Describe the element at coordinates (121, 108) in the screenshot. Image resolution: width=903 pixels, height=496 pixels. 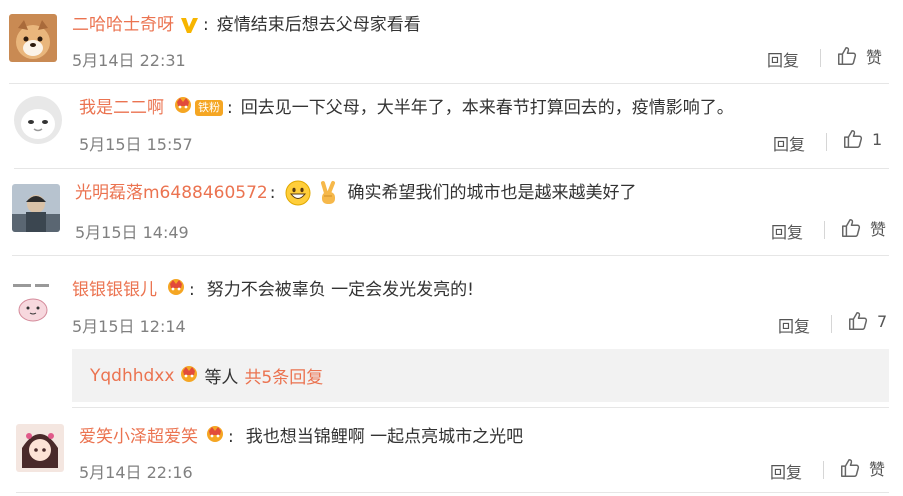
I see `username: 我是二二啊` at that location.